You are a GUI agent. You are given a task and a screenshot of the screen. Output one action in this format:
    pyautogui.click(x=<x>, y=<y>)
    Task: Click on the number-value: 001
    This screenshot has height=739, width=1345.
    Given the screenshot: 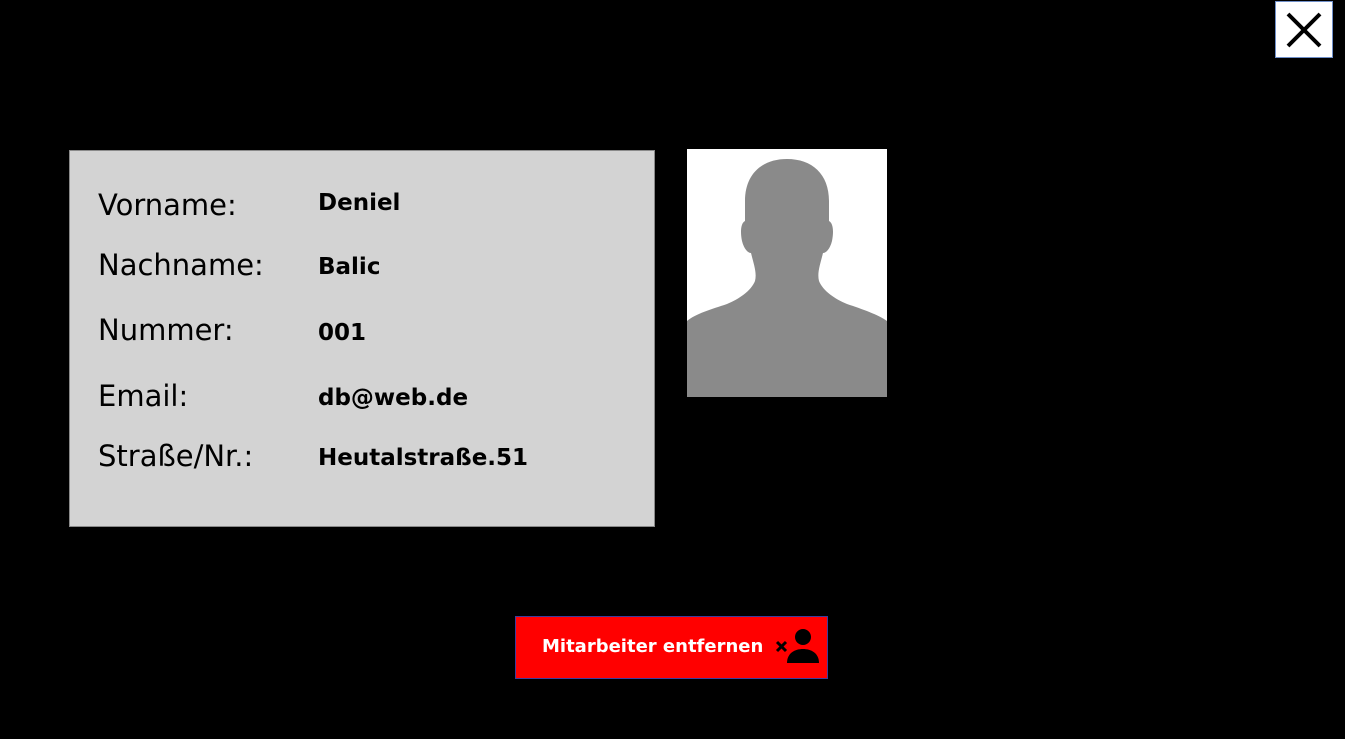 What is the action you would take?
    pyautogui.click(x=342, y=333)
    